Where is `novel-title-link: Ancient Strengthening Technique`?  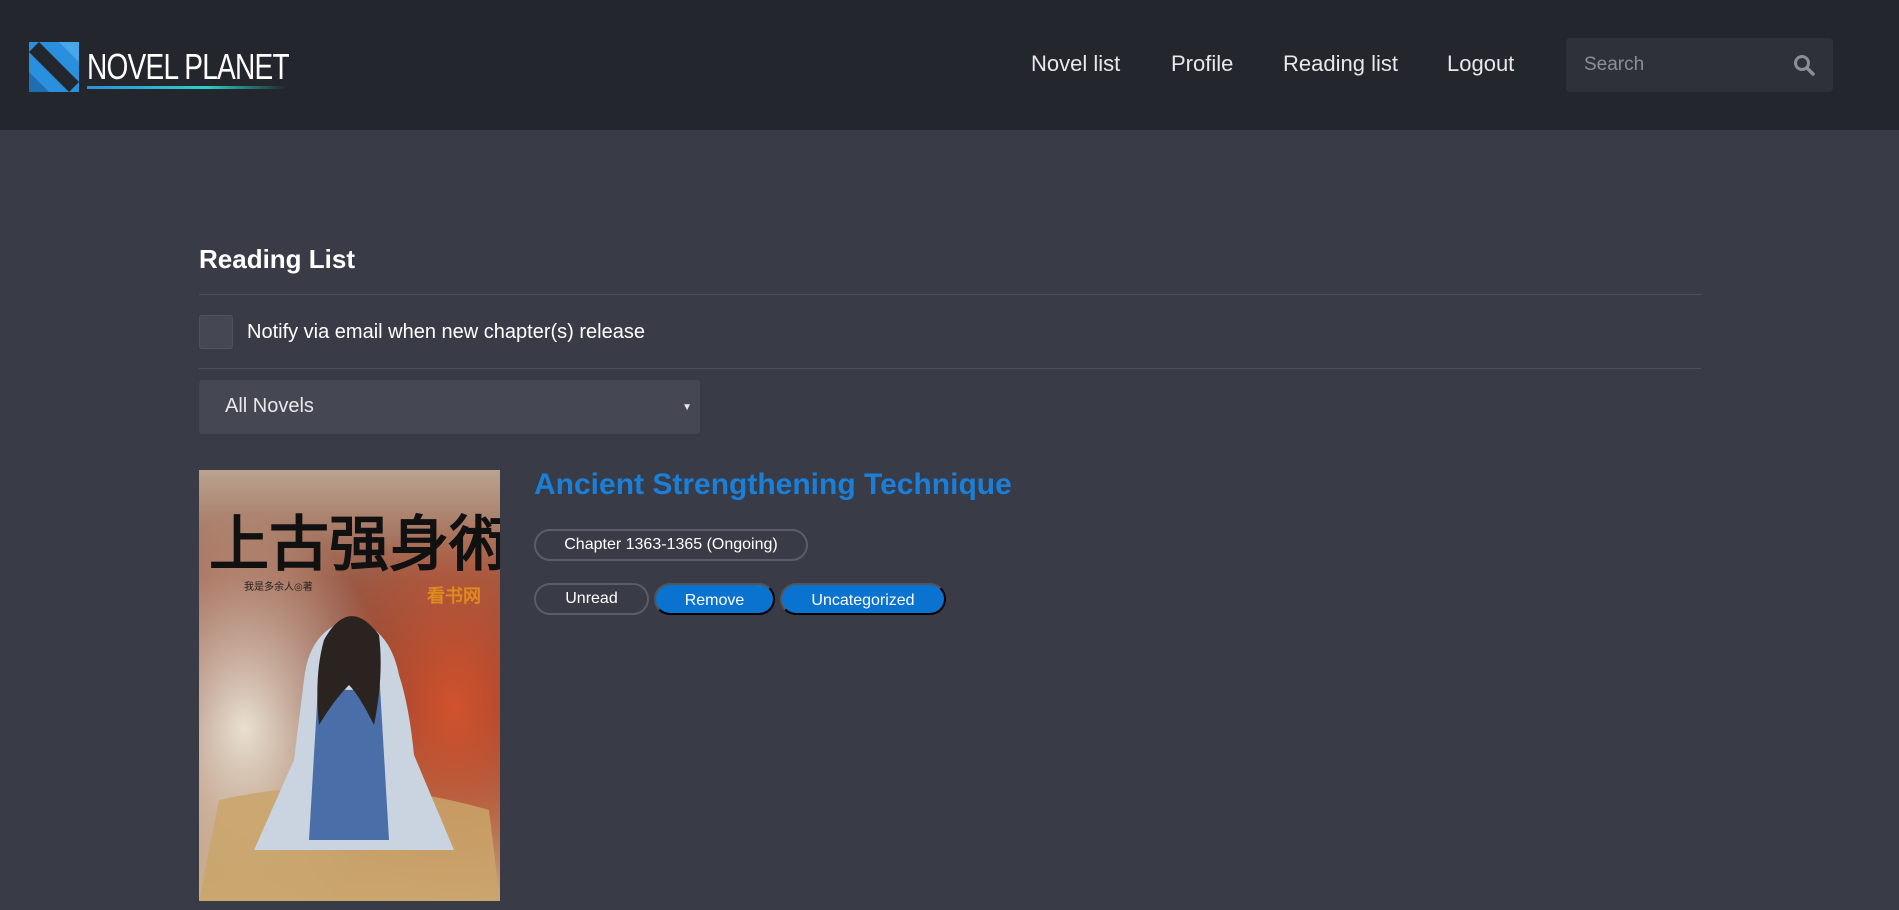
novel-title-link: Ancient Strengthening Technique is located at coordinates (773, 485).